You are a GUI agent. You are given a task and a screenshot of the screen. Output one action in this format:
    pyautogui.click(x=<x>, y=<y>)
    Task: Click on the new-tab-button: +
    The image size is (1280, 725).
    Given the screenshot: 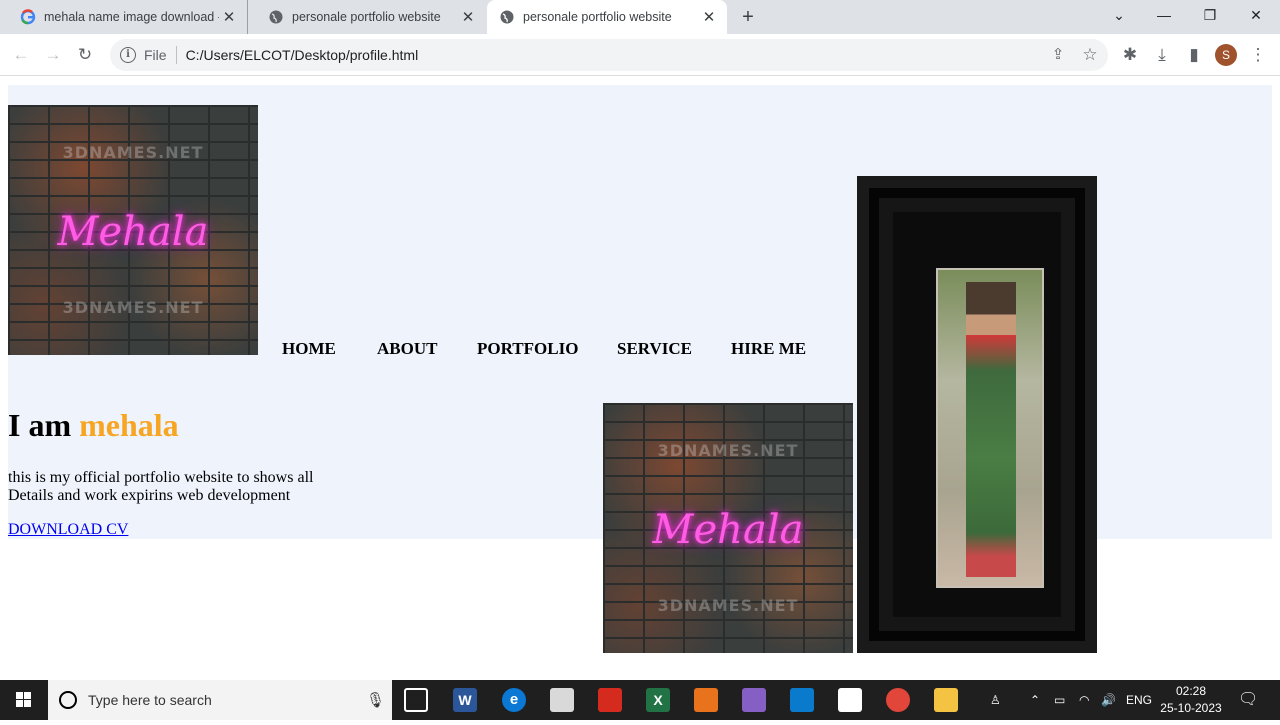 What is the action you would take?
    pyautogui.click(x=748, y=17)
    